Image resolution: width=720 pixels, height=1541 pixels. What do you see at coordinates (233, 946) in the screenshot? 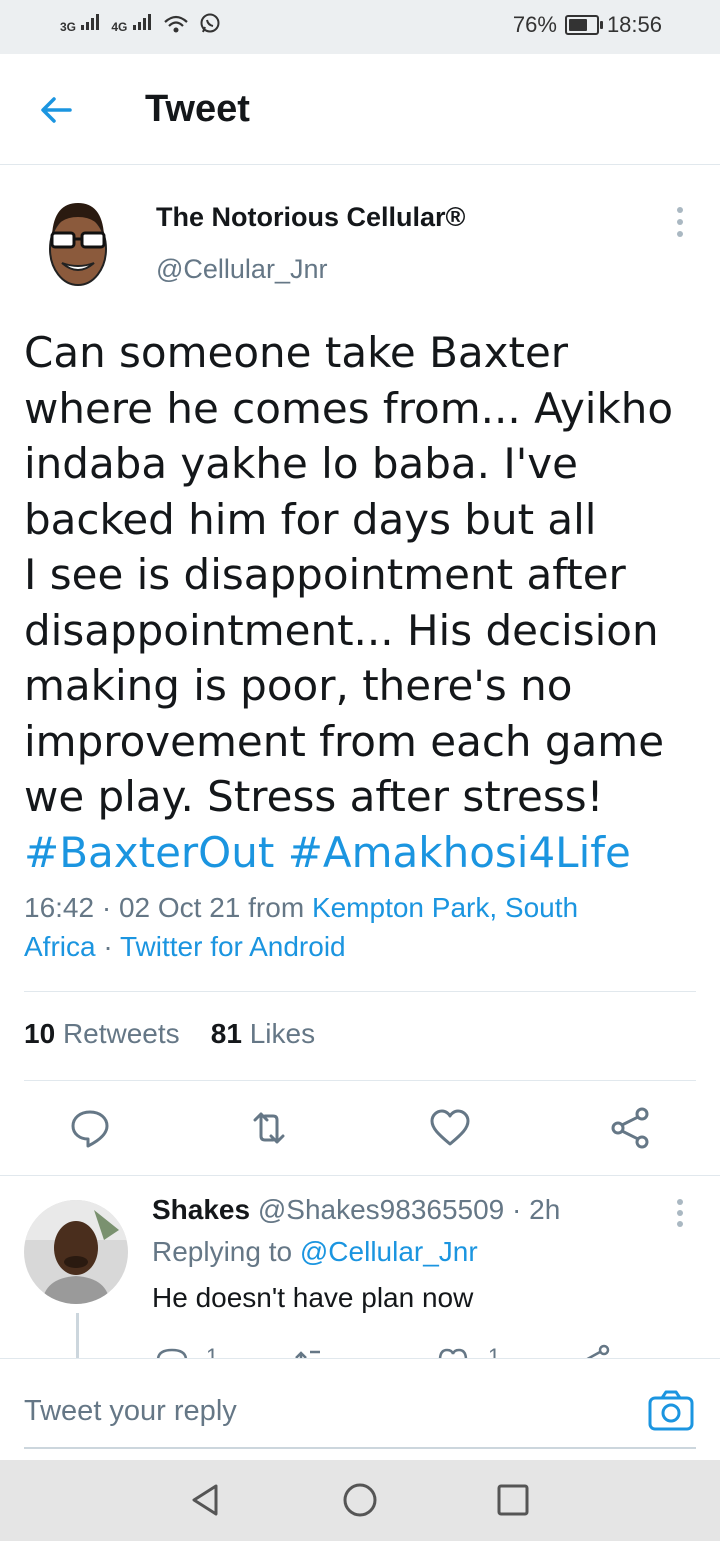
I see `client-link: Twitter for Android` at bounding box center [233, 946].